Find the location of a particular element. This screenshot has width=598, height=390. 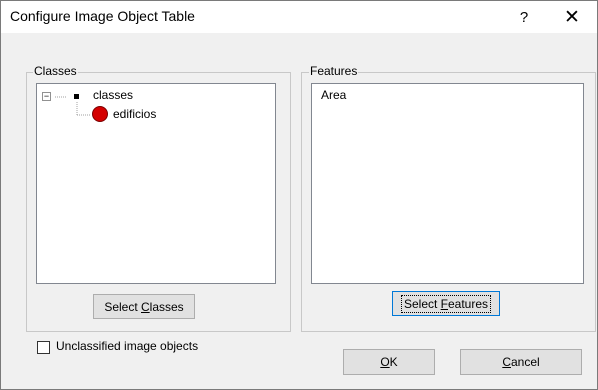

unclassified-objects-label: Unclassified image objects is located at coordinates (127, 346).